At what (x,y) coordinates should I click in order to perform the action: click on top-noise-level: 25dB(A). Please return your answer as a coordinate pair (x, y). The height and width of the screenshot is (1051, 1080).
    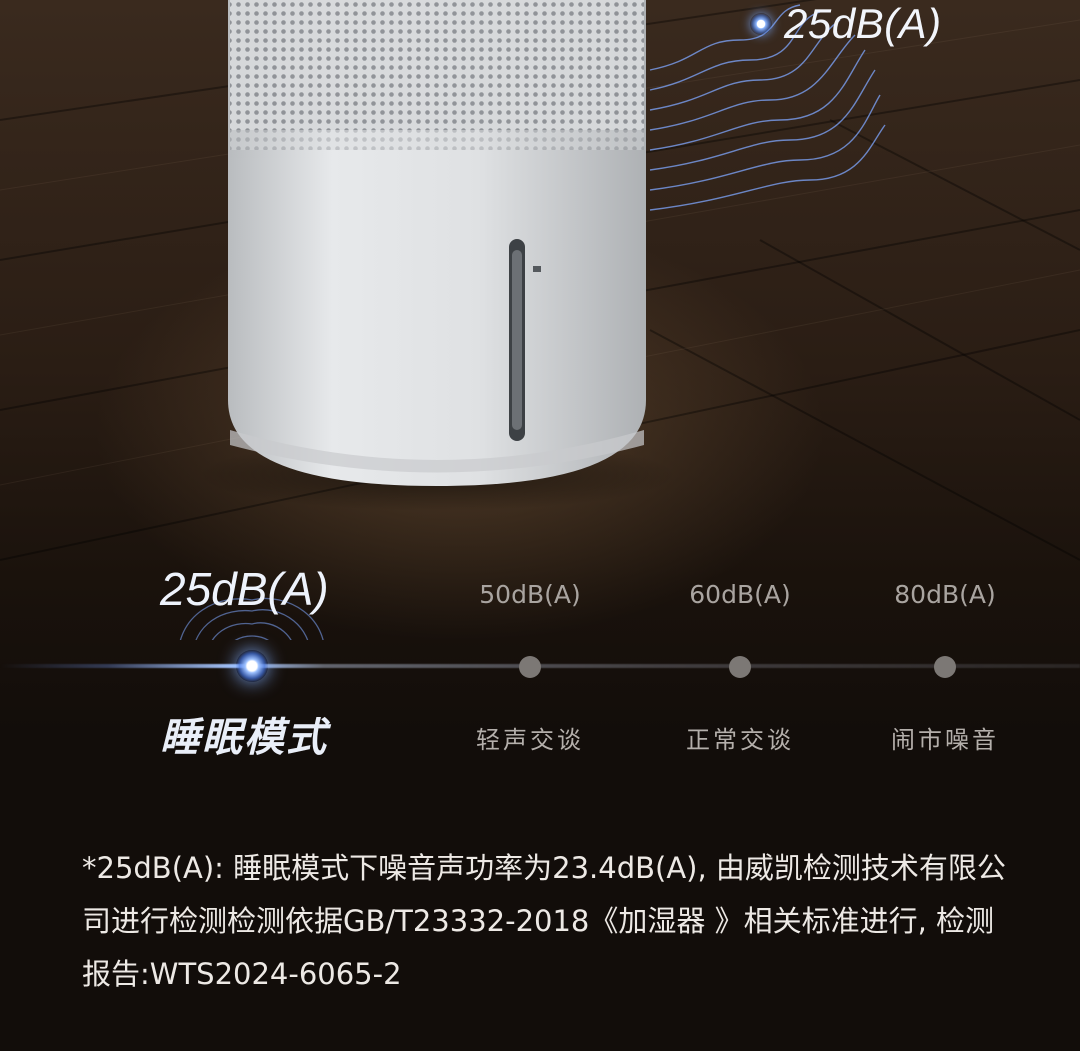
    Looking at the image, I should click on (846, 24).